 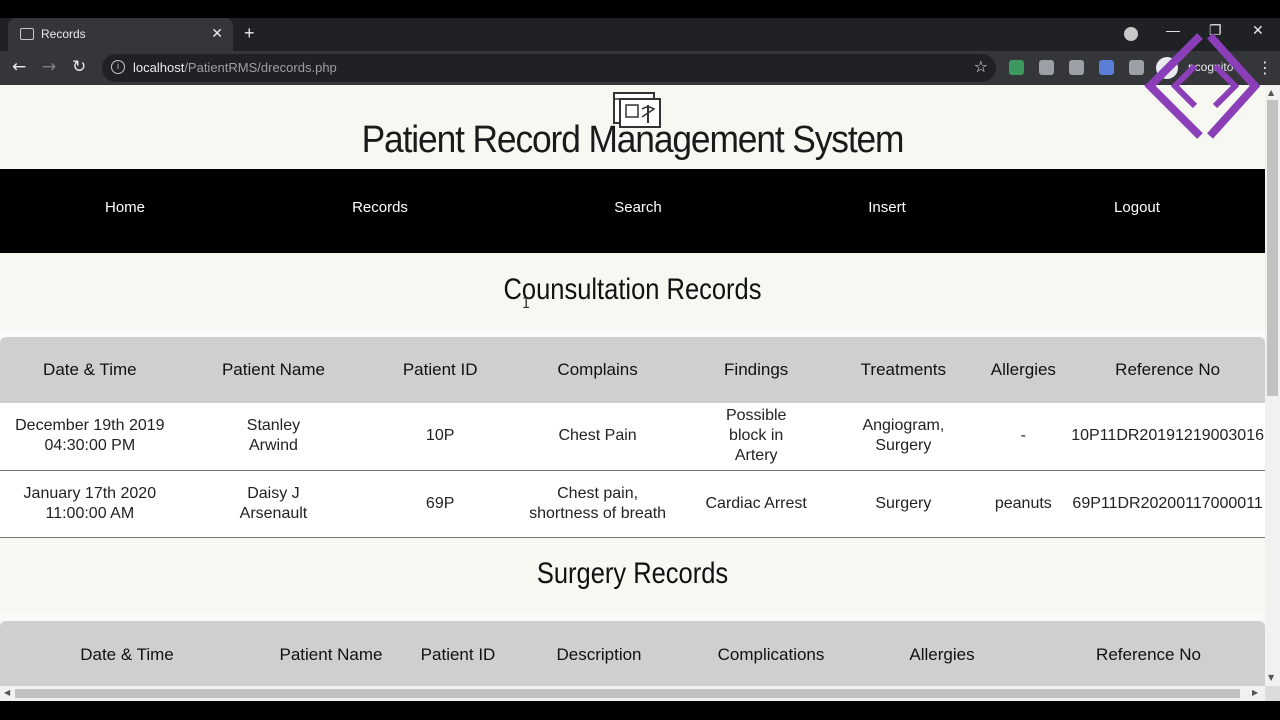 I want to click on scroll-down-icon: ▼, so click(x=1271, y=677).